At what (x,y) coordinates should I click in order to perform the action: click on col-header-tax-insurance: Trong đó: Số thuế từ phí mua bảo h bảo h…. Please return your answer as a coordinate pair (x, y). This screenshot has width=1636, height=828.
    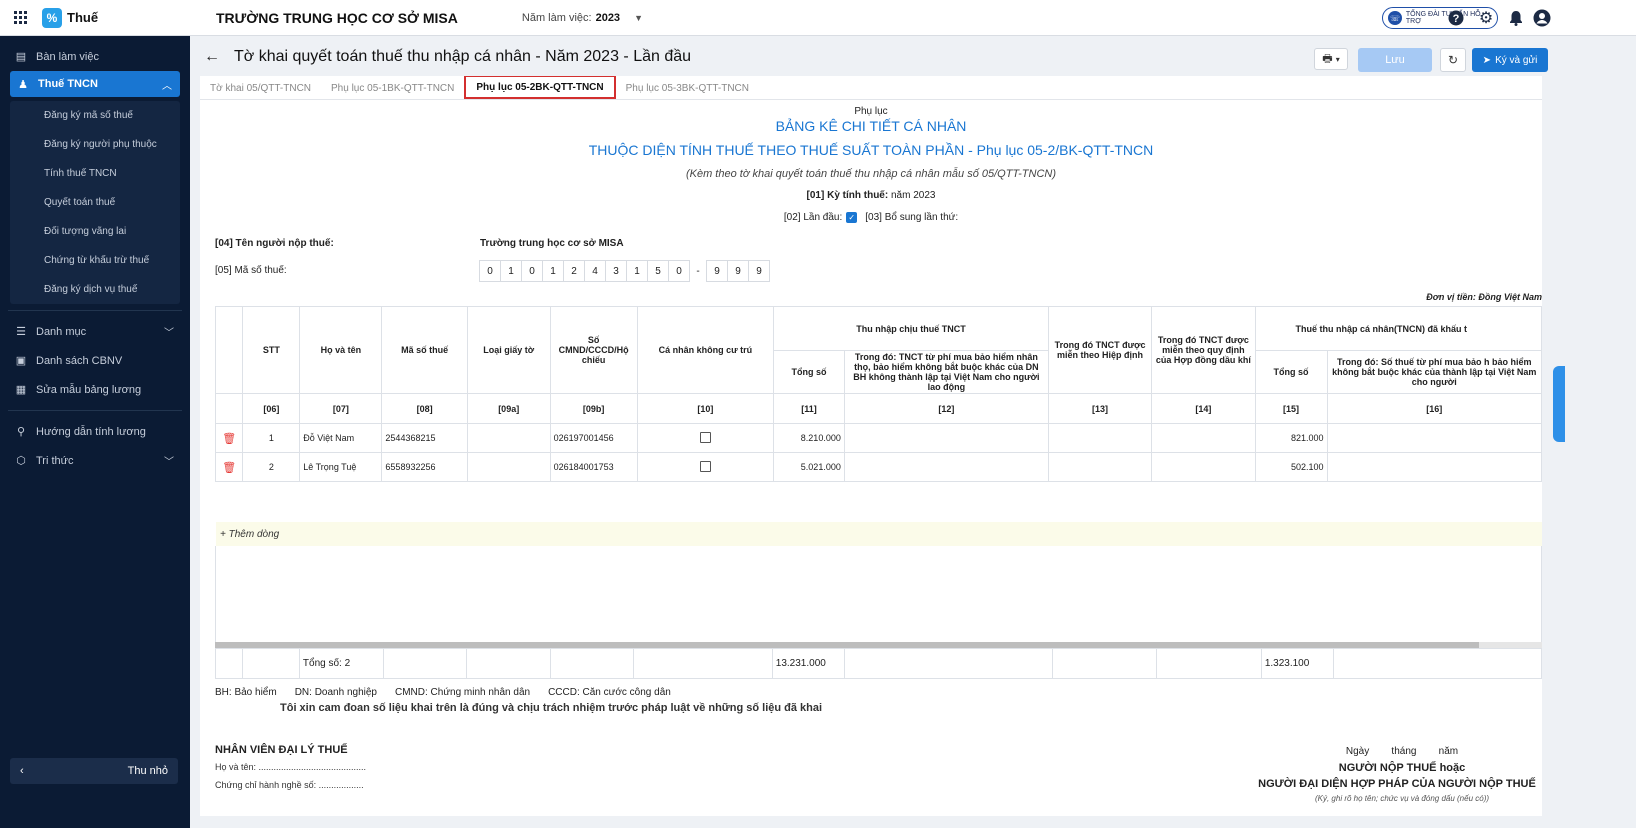
    Looking at the image, I should click on (1434, 372).